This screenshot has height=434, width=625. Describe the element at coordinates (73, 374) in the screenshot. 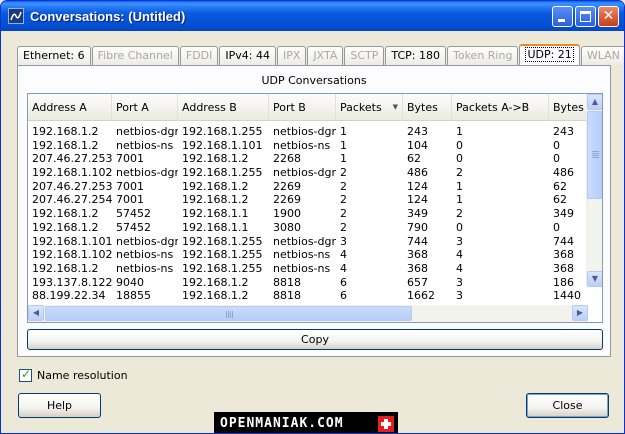

I see `name-resolution-option: ✓ Name resolution` at that location.